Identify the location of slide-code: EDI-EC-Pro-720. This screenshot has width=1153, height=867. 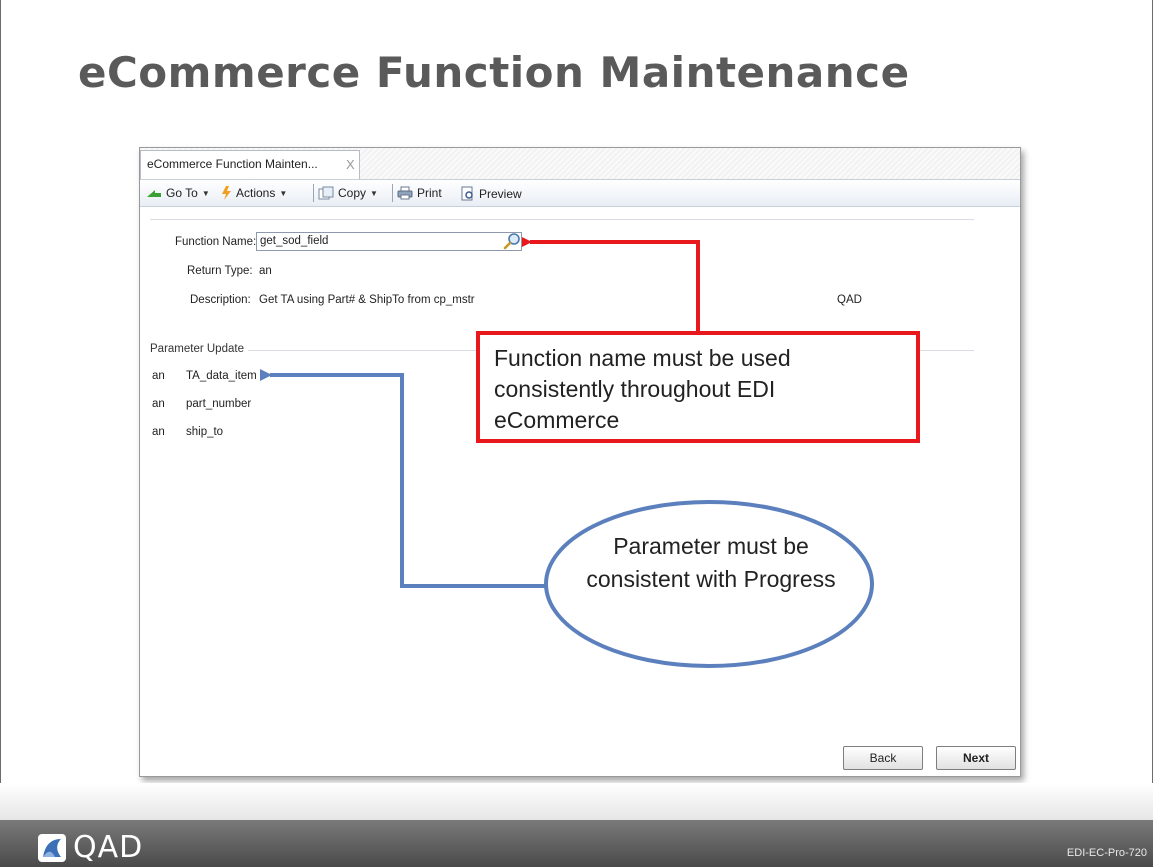
(1106, 853).